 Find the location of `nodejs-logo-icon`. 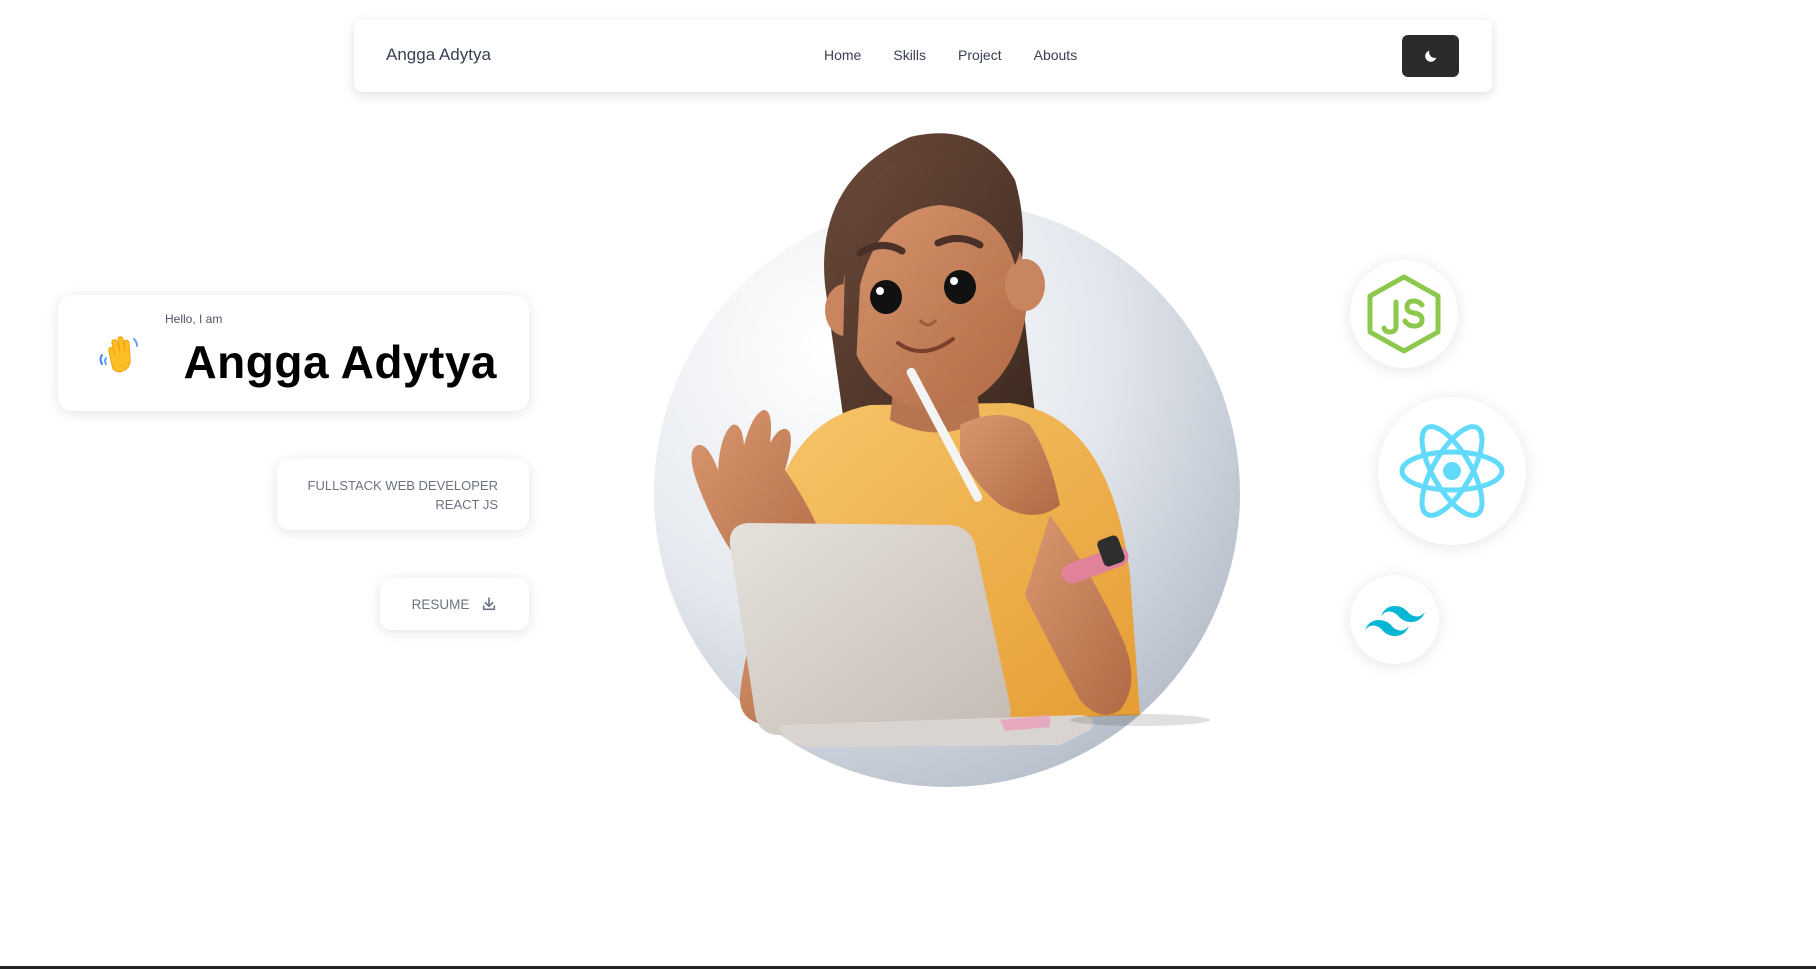

nodejs-logo-icon is located at coordinates (1404, 314).